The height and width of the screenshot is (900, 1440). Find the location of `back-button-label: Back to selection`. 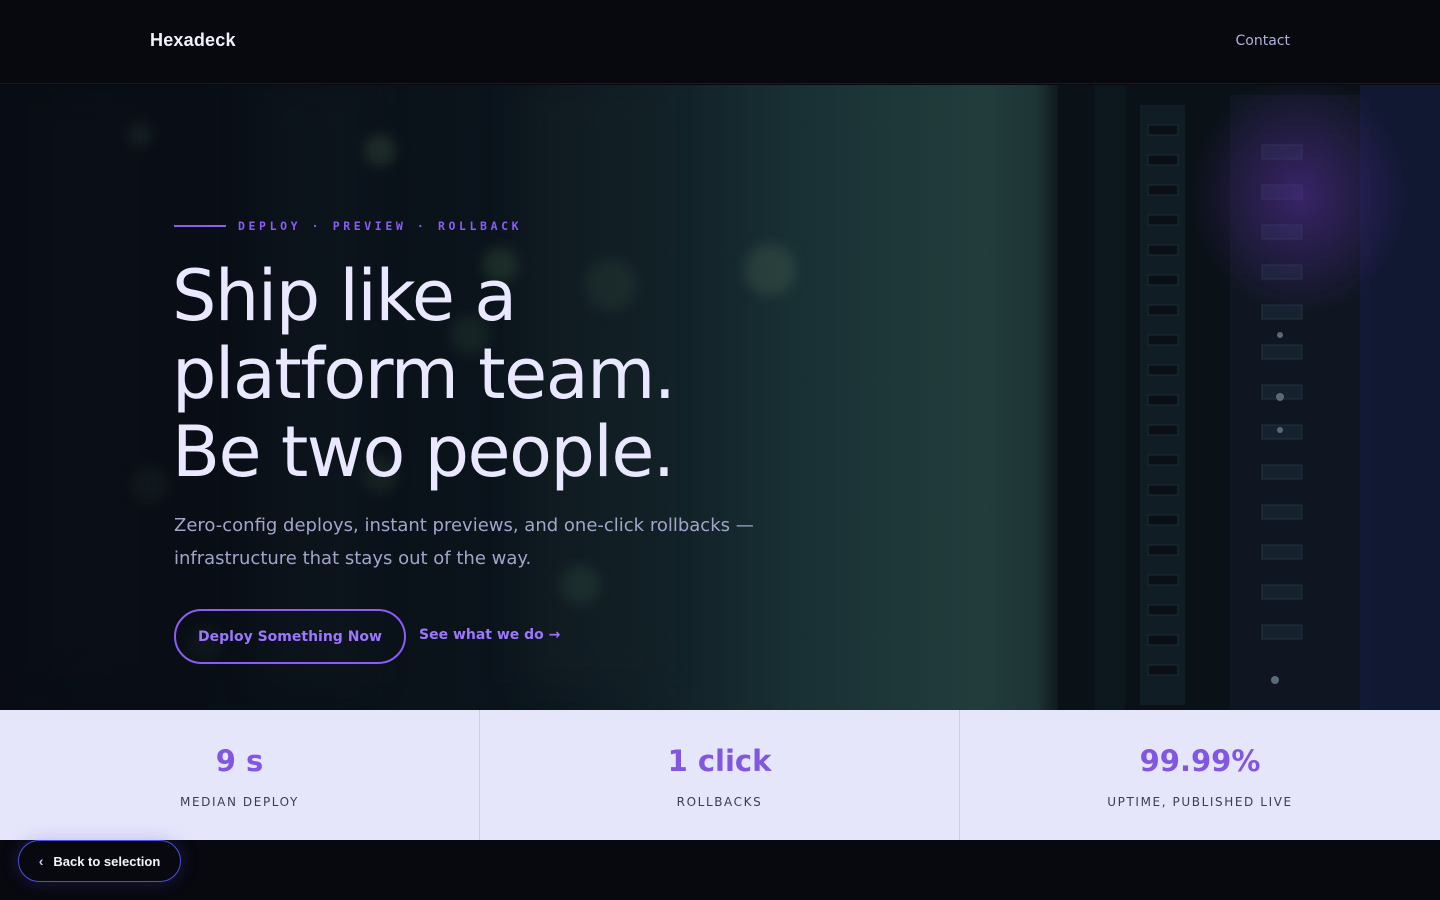

back-button-label: Back to selection is located at coordinates (107, 861).